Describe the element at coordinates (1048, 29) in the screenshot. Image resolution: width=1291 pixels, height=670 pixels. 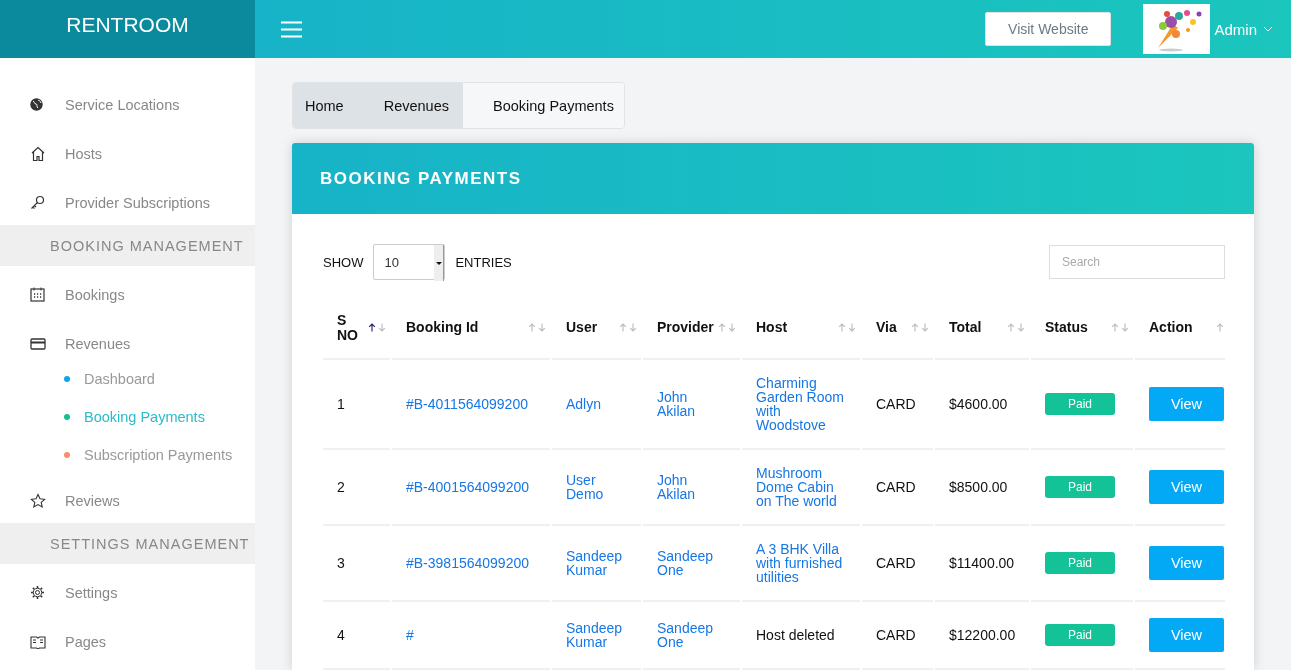
I see `visit-website-button: Visit Website` at that location.